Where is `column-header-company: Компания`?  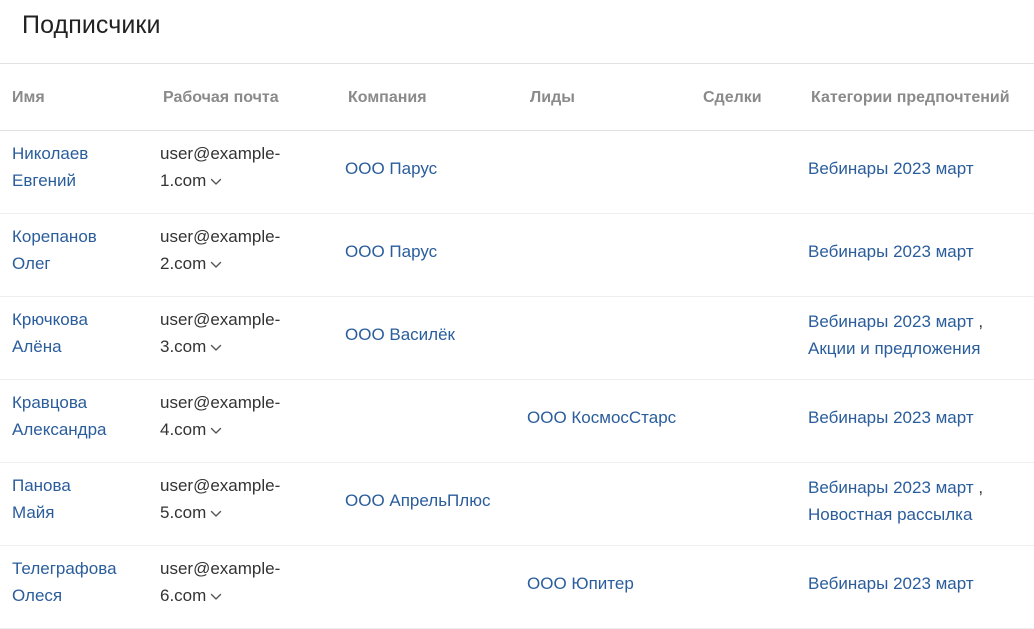
column-header-company: Компания is located at coordinates (387, 98).